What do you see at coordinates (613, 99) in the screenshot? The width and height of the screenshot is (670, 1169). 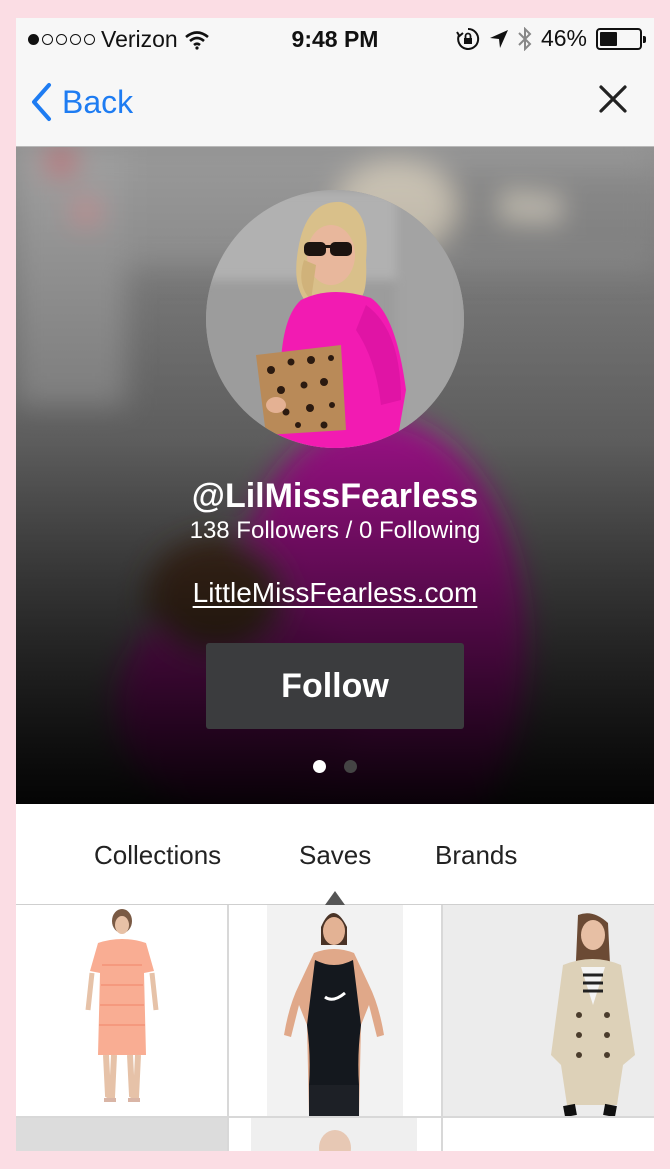 I see `close-icon` at bounding box center [613, 99].